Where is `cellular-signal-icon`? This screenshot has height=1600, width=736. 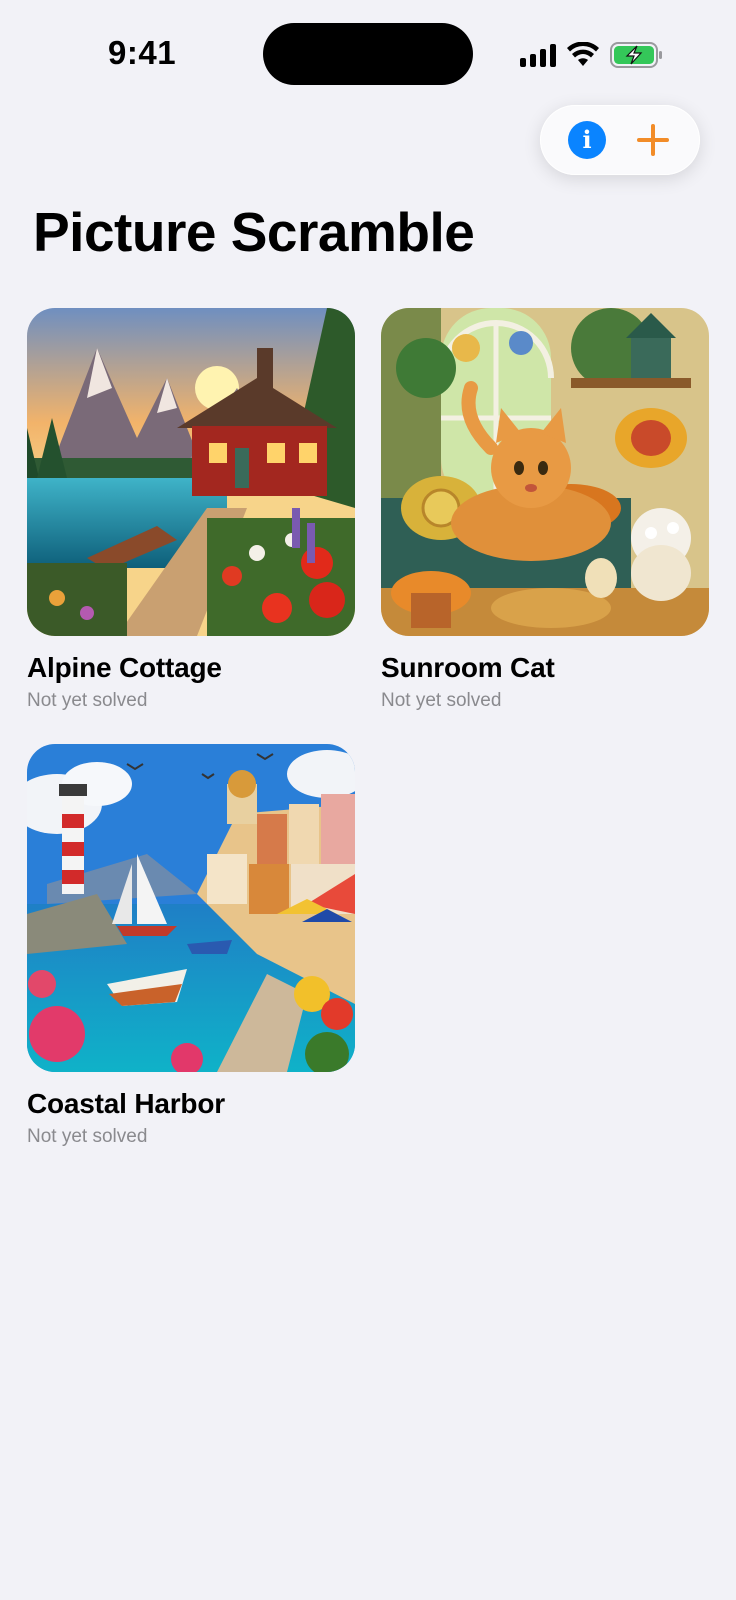 cellular-signal-icon is located at coordinates (538, 55).